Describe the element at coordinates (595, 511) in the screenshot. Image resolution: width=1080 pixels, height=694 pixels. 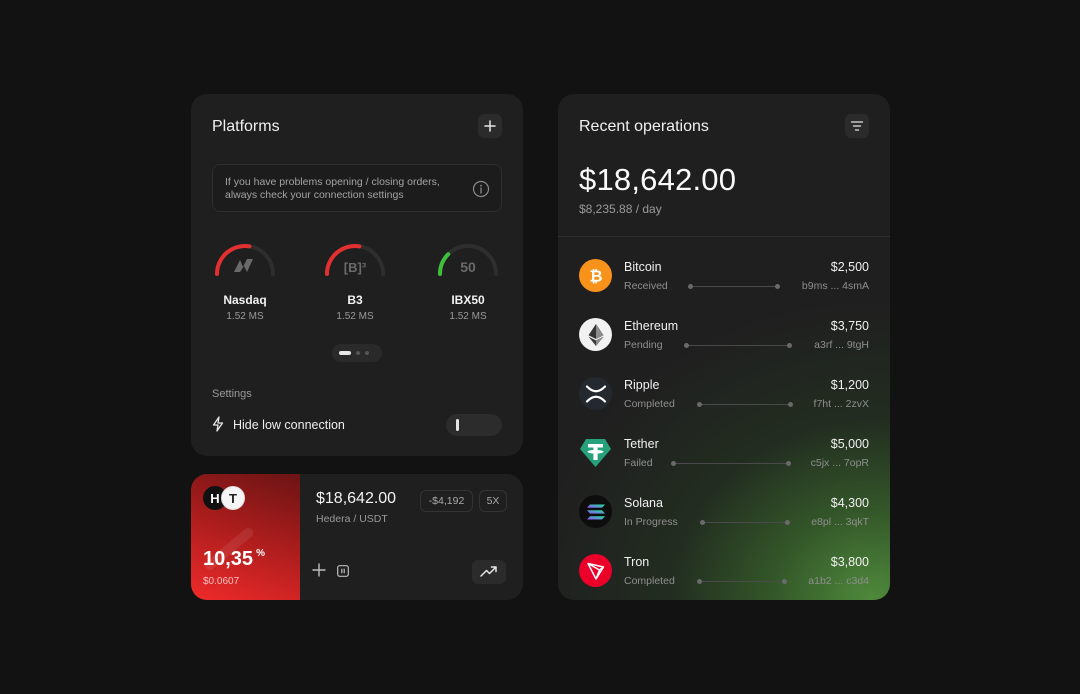
I see `solana-icon` at that location.